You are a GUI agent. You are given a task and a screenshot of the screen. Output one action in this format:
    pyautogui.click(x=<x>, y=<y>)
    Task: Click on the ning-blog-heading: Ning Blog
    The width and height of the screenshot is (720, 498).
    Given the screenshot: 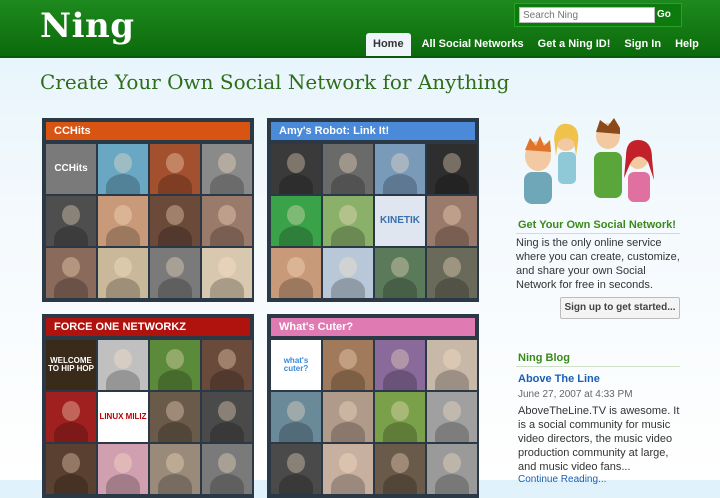 What is the action you would take?
    pyautogui.click(x=544, y=358)
    